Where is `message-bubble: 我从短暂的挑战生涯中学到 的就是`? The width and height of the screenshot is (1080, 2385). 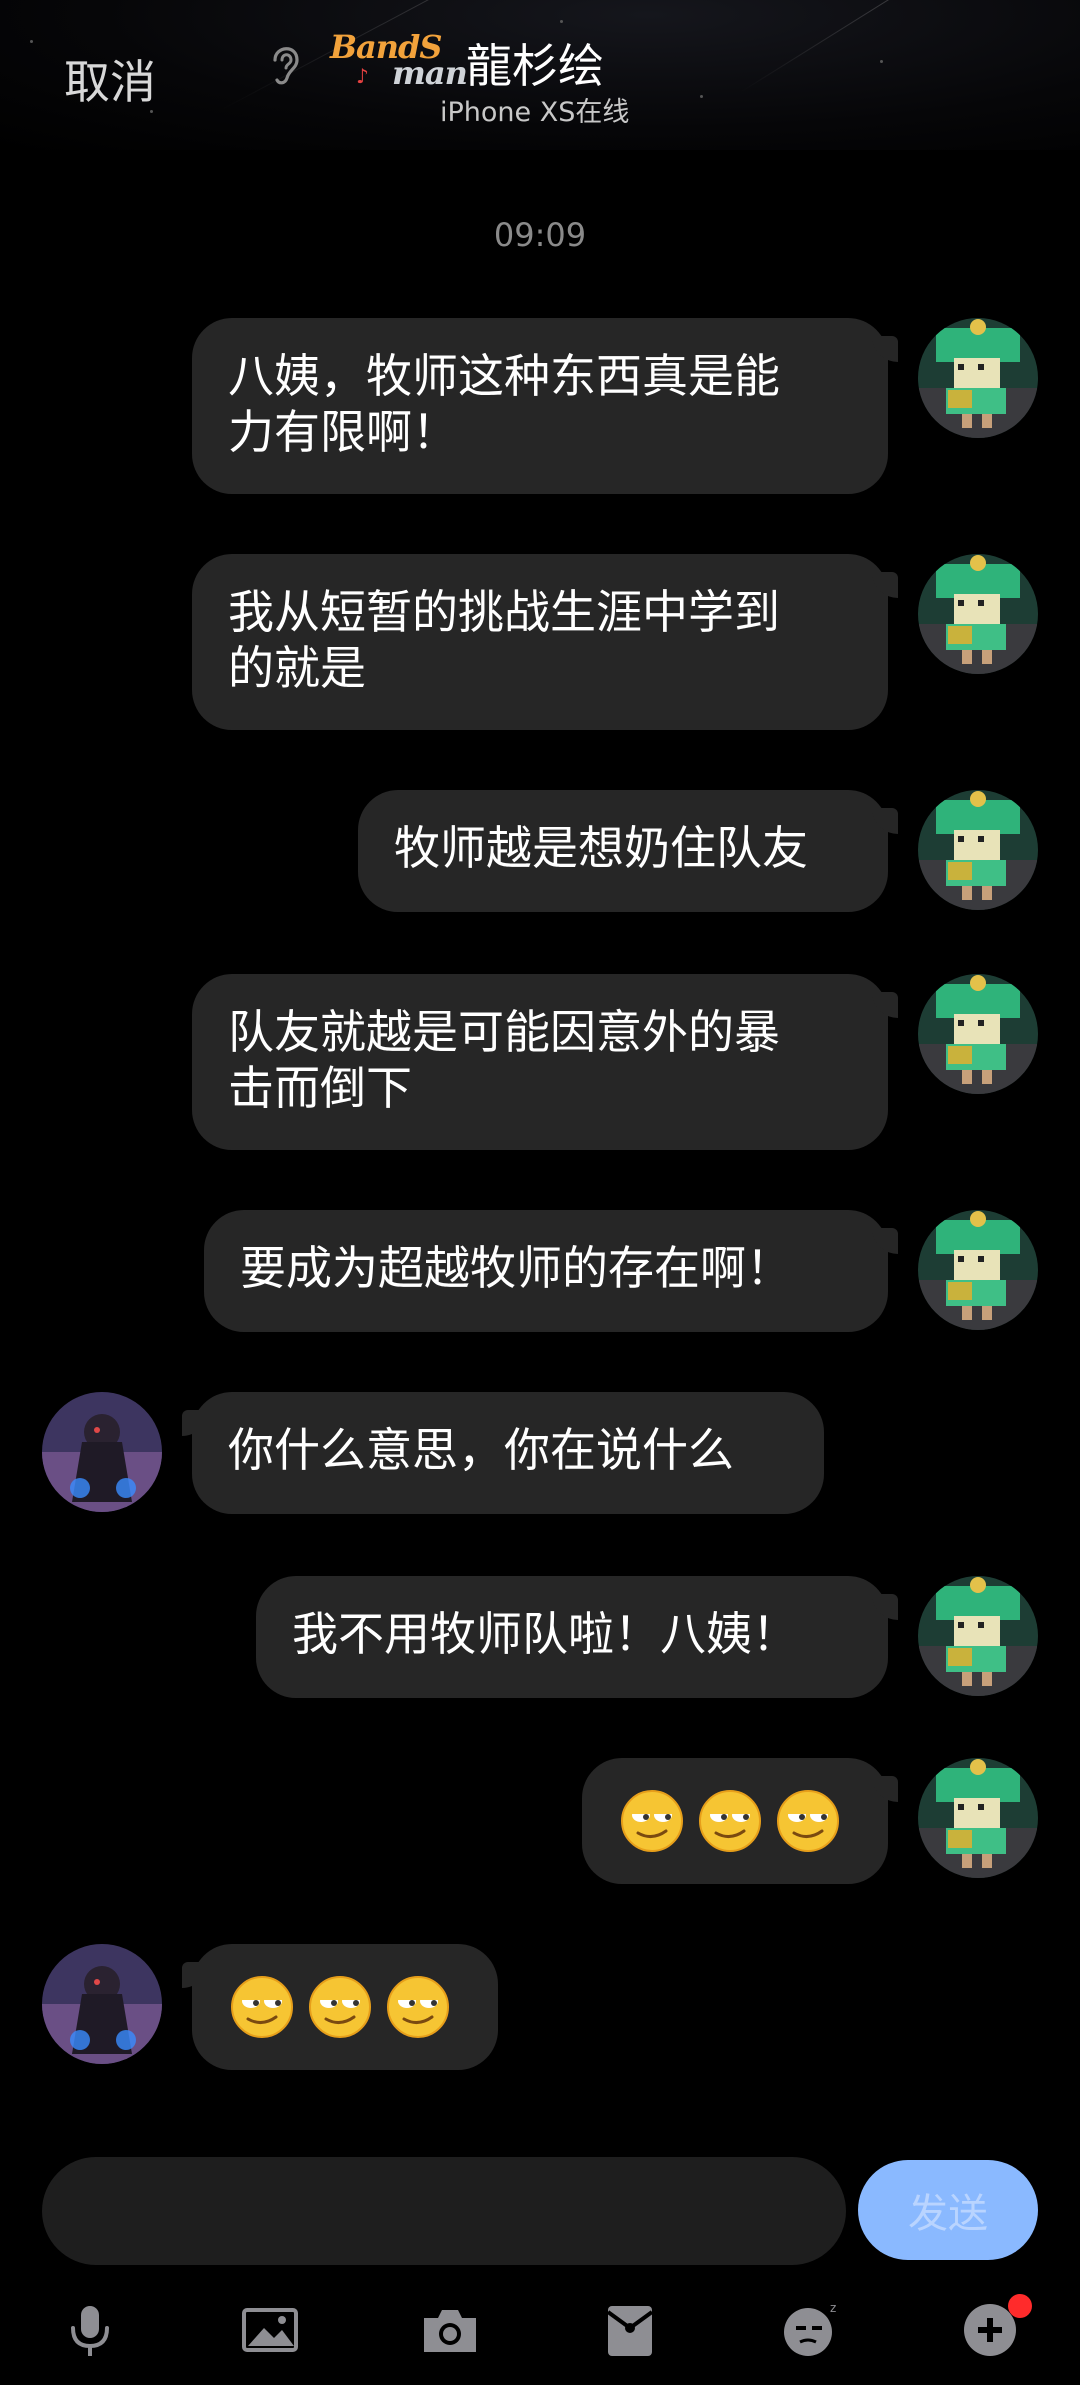
message-bubble: 我从短暂的挑战生涯中学到 的就是 is located at coordinates (545, 642).